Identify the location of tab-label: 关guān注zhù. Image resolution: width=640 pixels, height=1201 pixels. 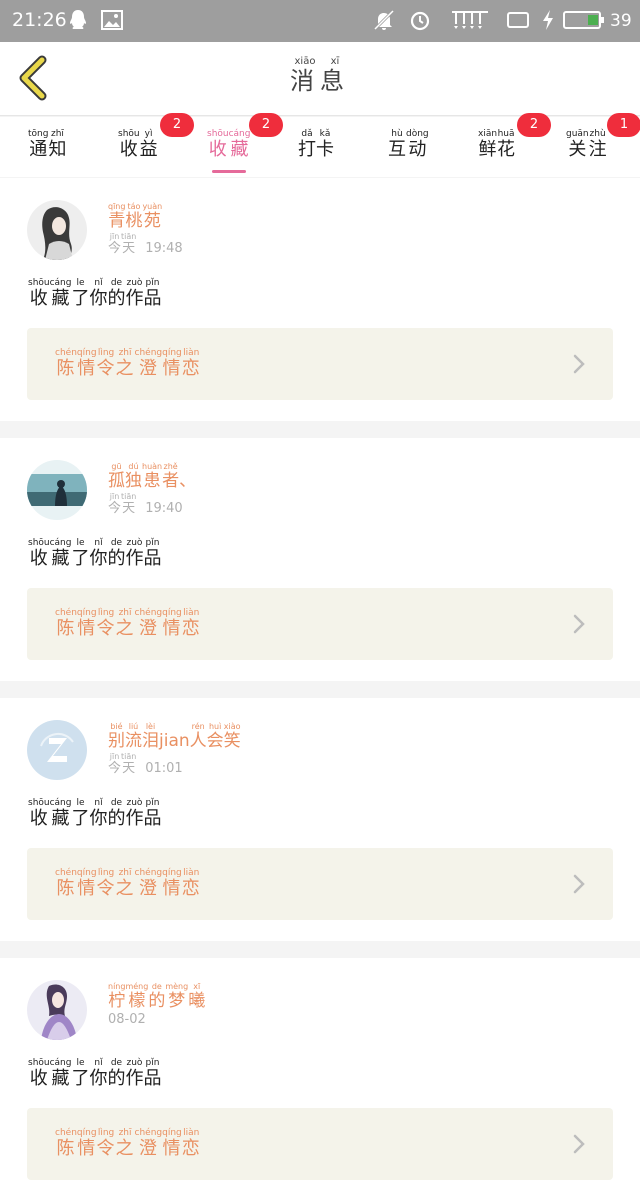
(586, 145).